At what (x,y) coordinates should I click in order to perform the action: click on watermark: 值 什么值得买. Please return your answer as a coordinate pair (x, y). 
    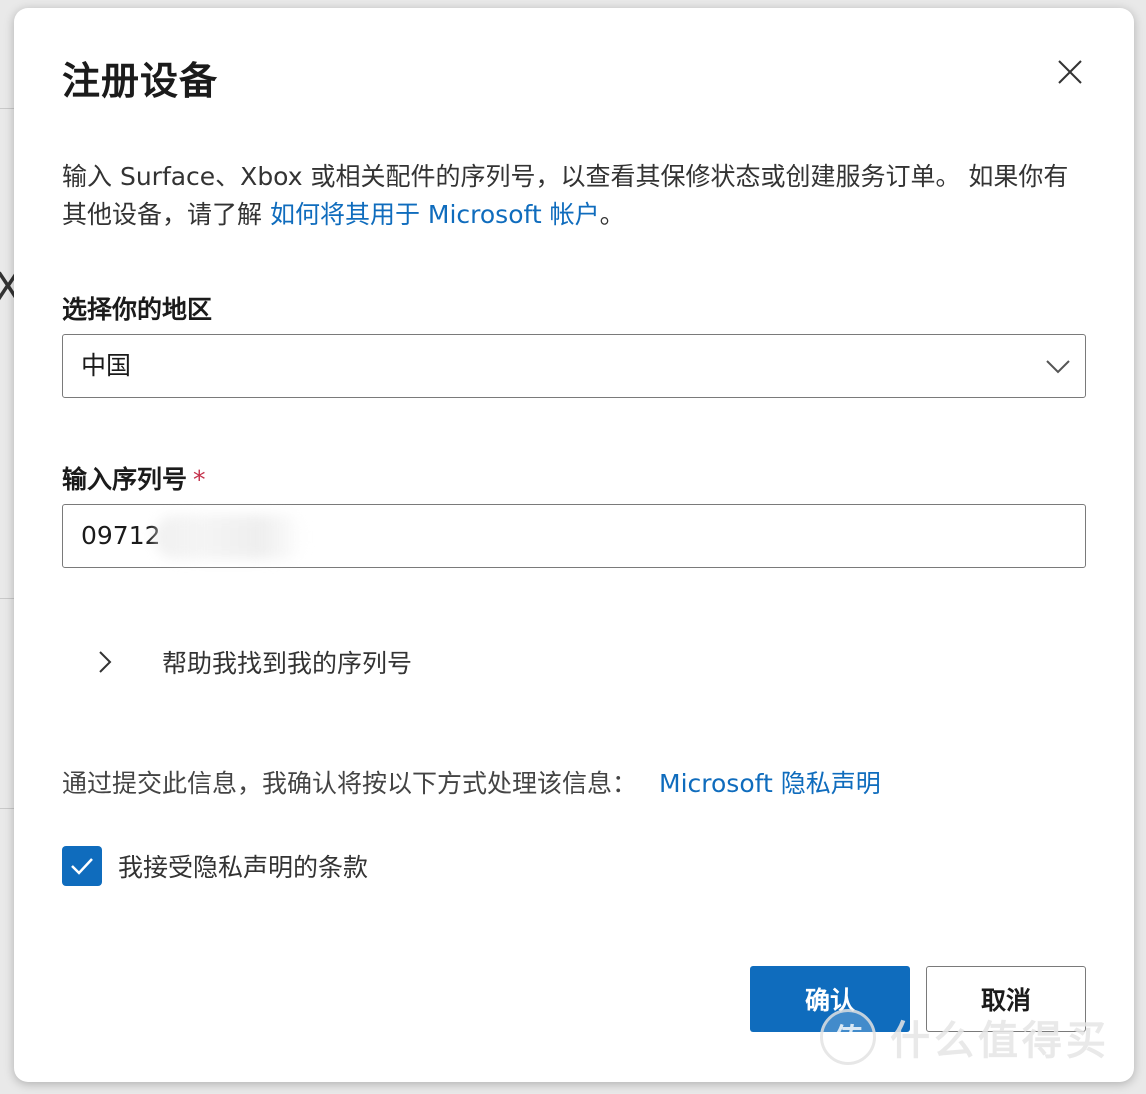
    Looking at the image, I should click on (965, 1037).